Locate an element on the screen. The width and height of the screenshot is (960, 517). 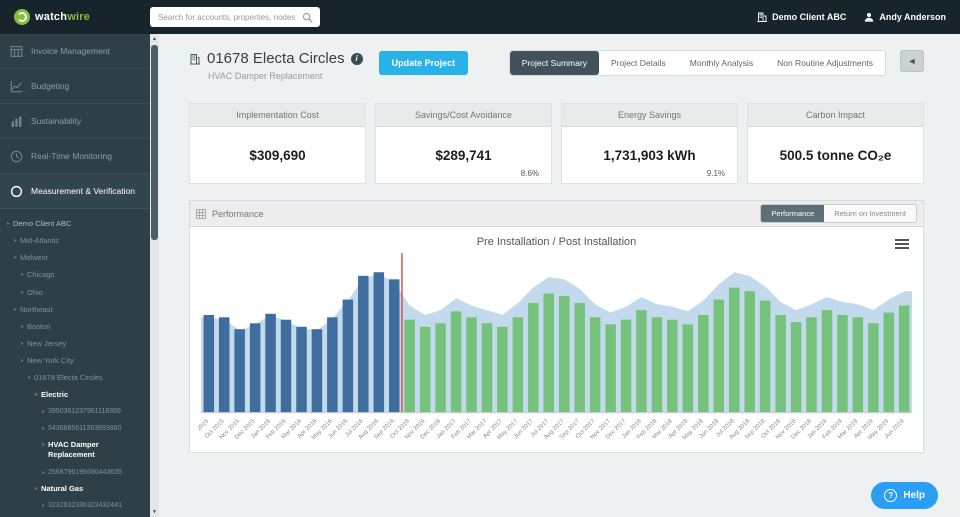
tab-project-summary: Project Summary is located at coordinates (554, 63).